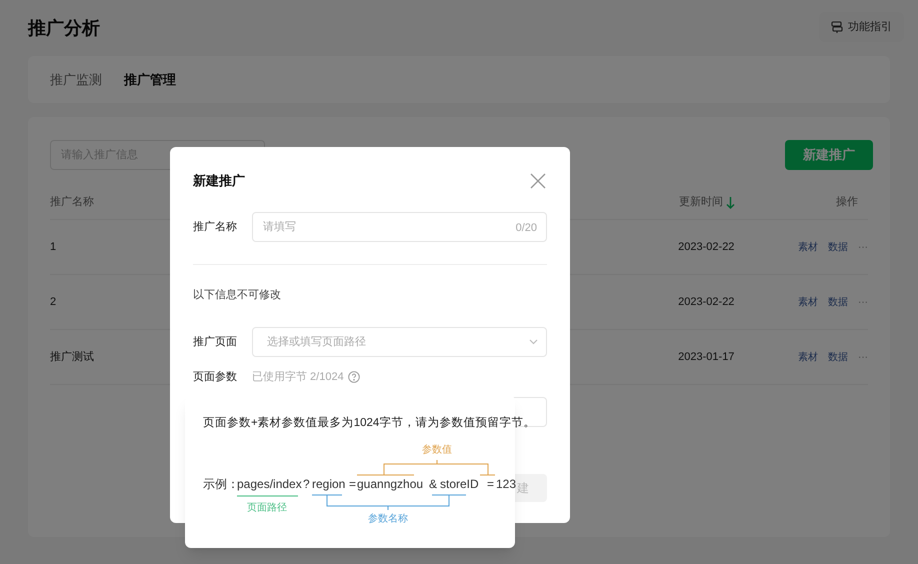 Image resolution: width=918 pixels, height=564 pixels. Describe the element at coordinates (72, 356) in the screenshot. I see `table-cell: 推广测试` at that location.